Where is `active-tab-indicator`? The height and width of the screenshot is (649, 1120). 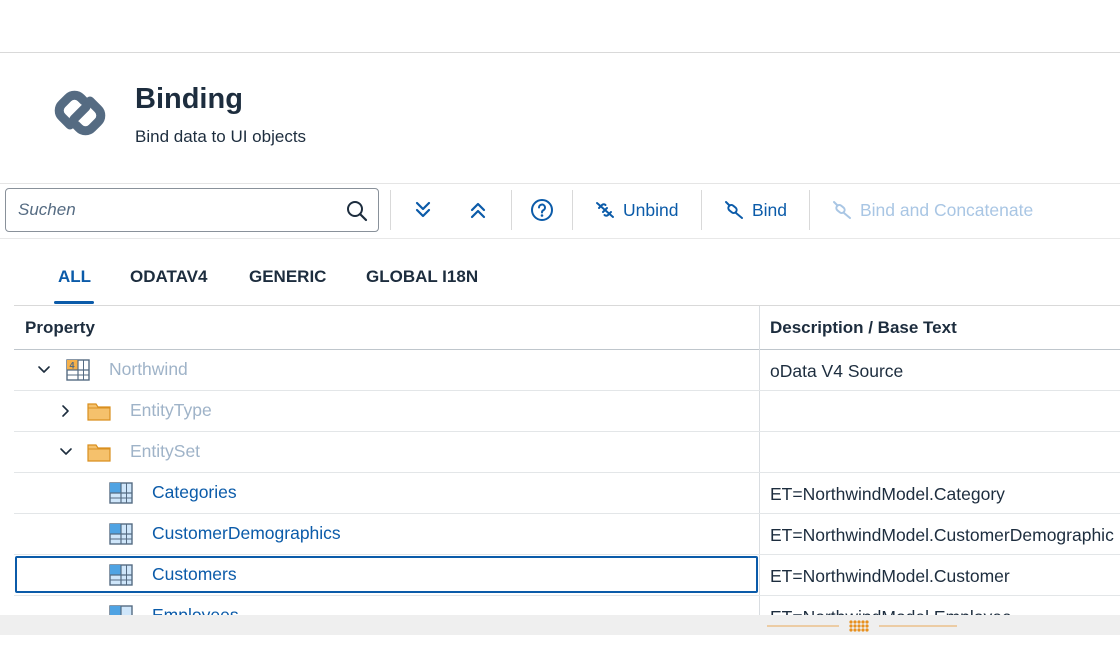
active-tab-indicator is located at coordinates (74, 302).